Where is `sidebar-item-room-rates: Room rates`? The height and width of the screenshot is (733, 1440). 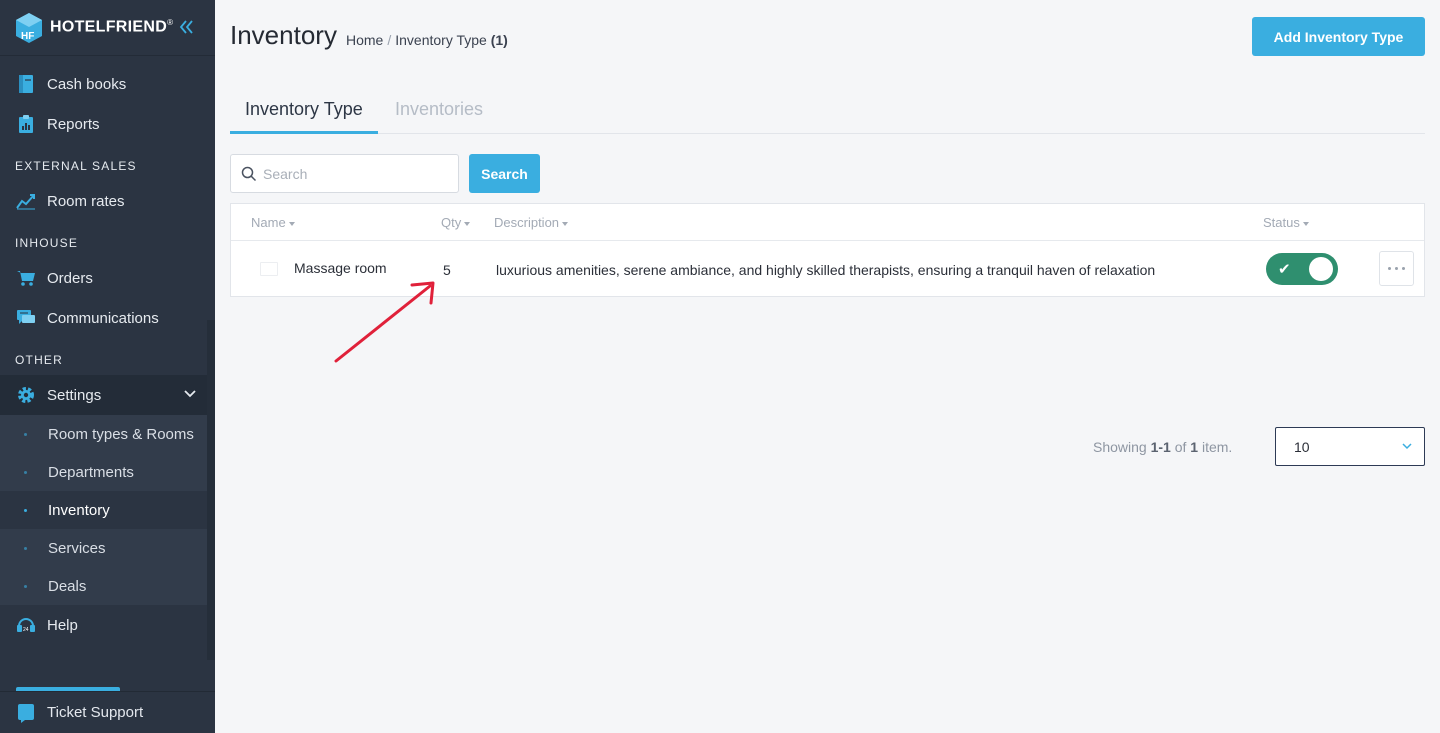 sidebar-item-room-rates: Room rates is located at coordinates (103, 201).